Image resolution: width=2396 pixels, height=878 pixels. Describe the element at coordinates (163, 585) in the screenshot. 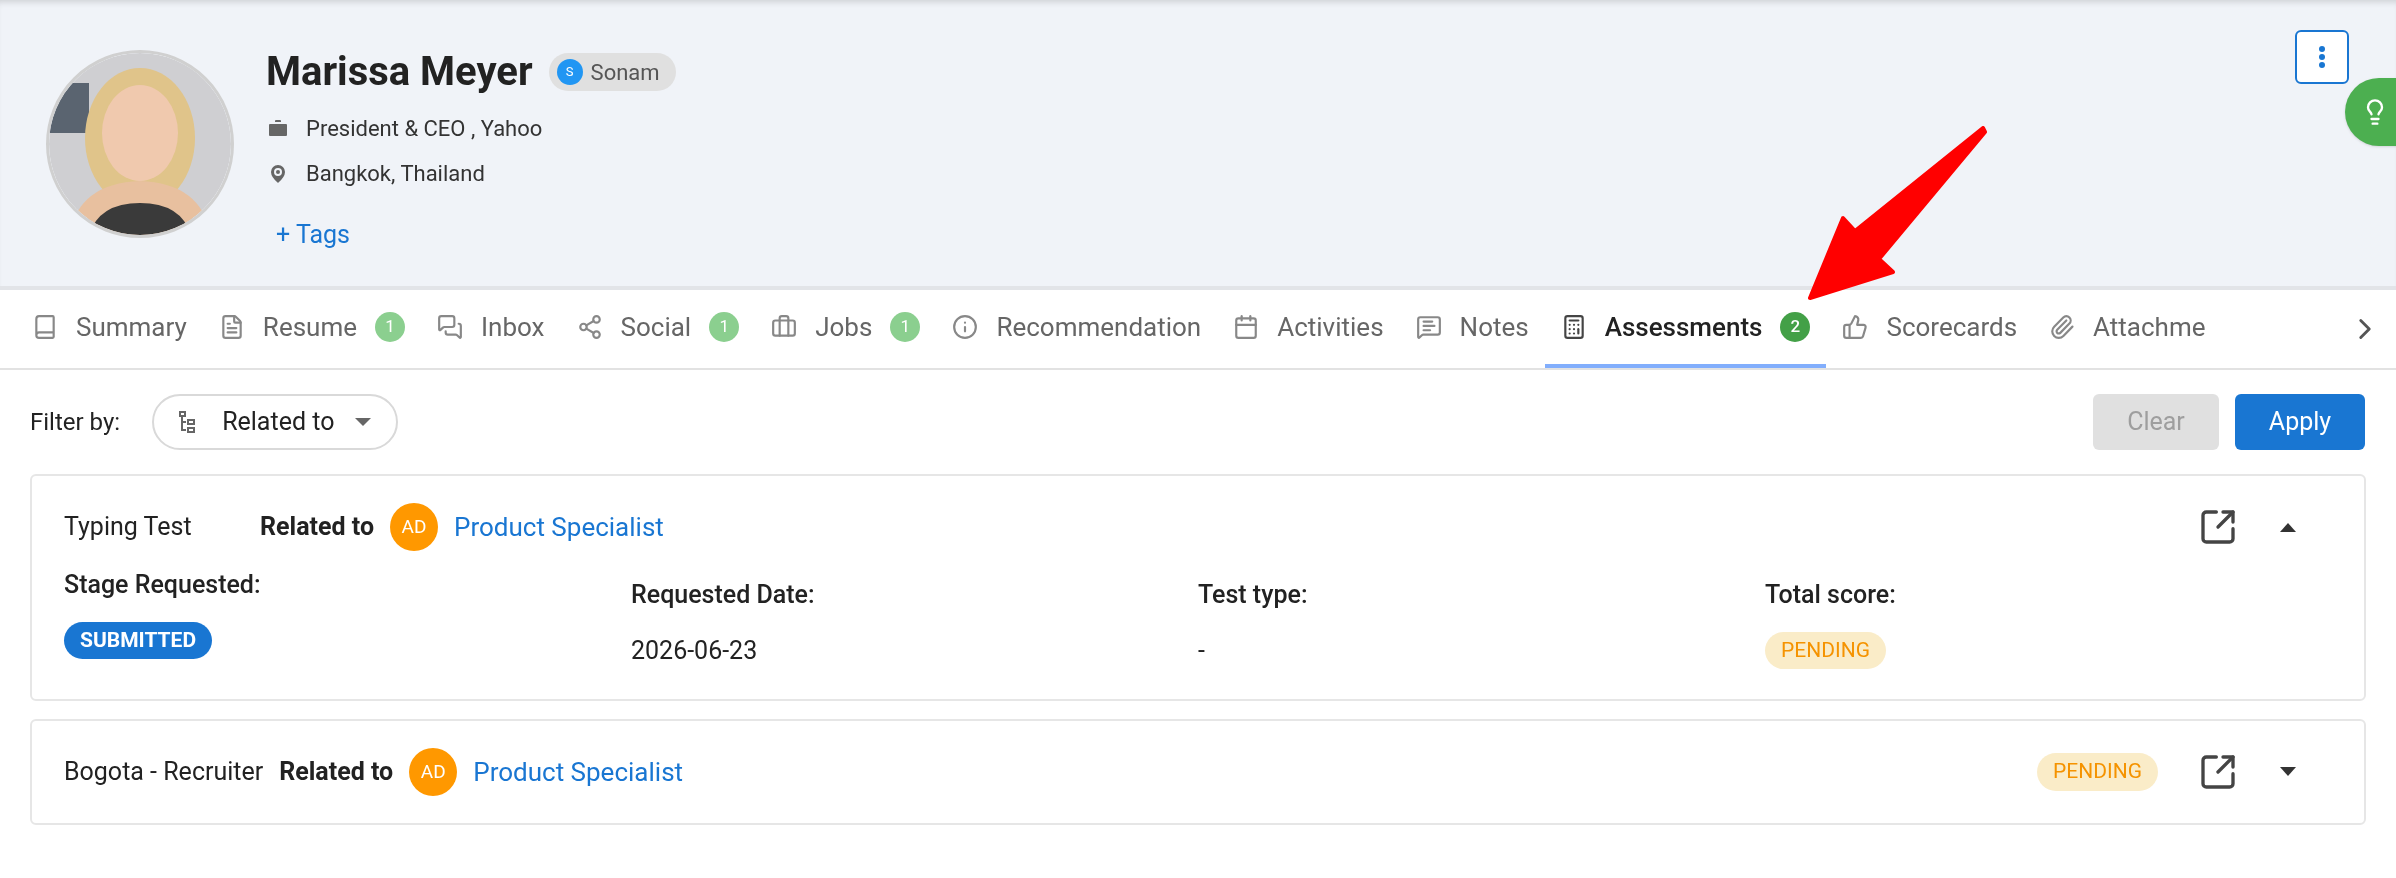

I see `field-label: Stage Requested:` at that location.